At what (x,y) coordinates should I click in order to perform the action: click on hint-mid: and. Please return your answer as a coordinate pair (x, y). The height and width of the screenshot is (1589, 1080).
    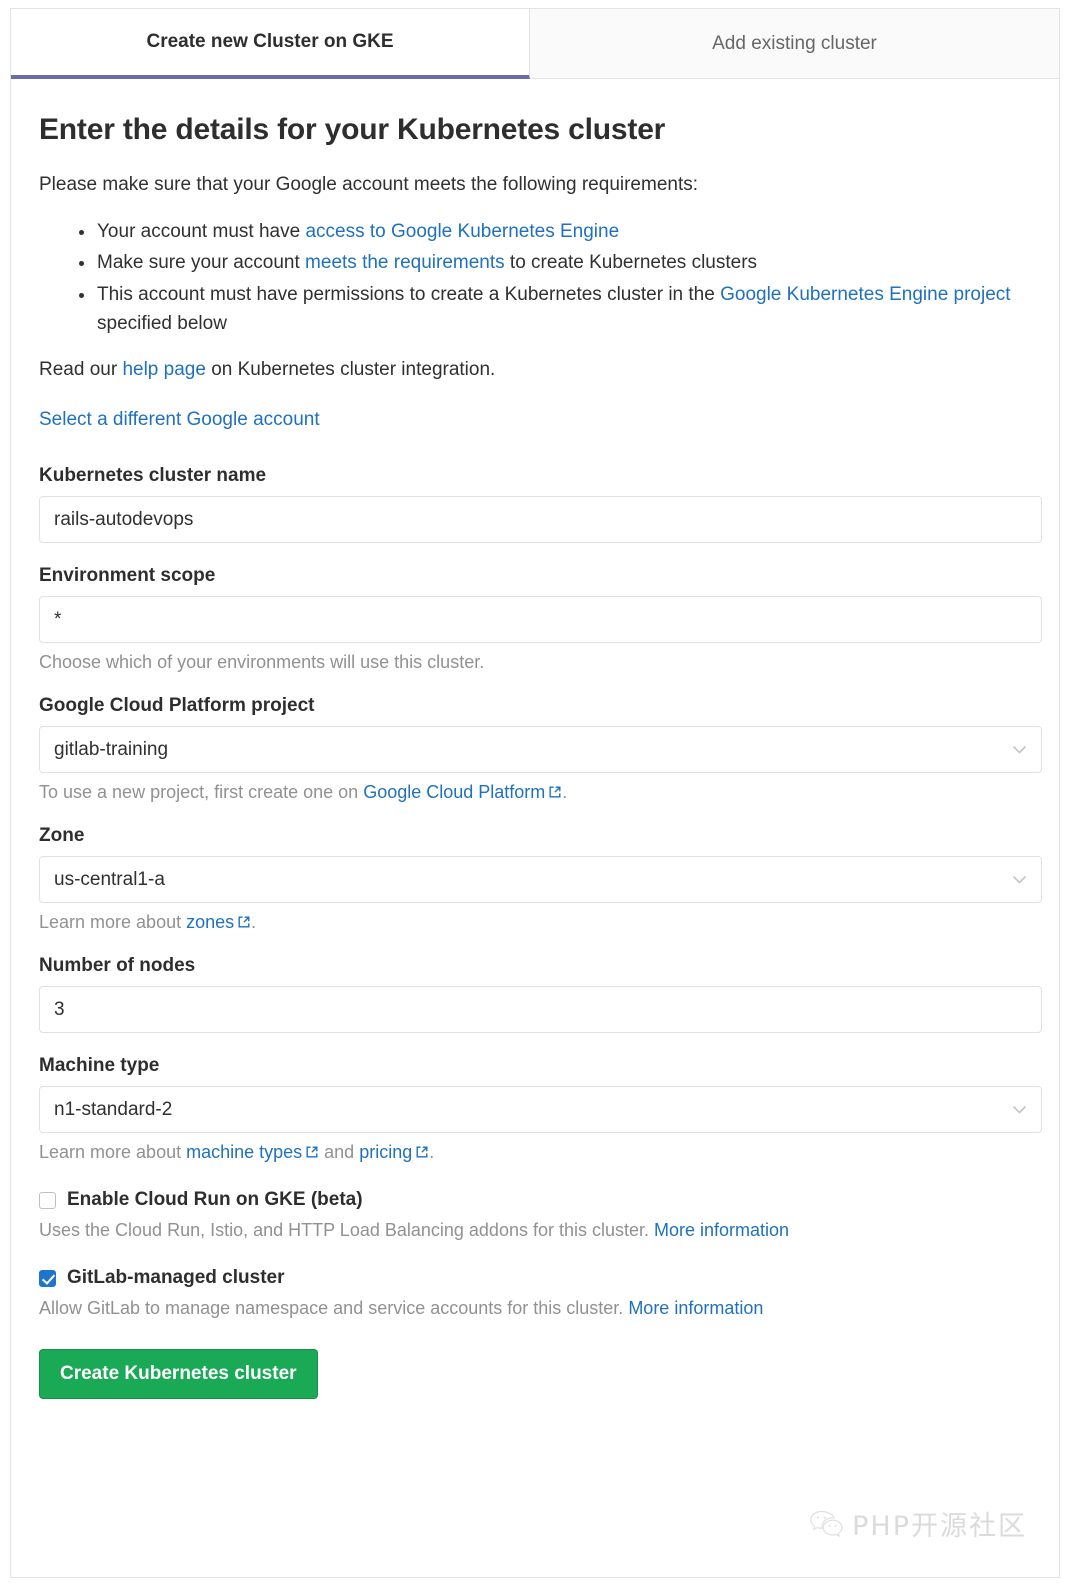
    Looking at the image, I should click on (339, 1152).